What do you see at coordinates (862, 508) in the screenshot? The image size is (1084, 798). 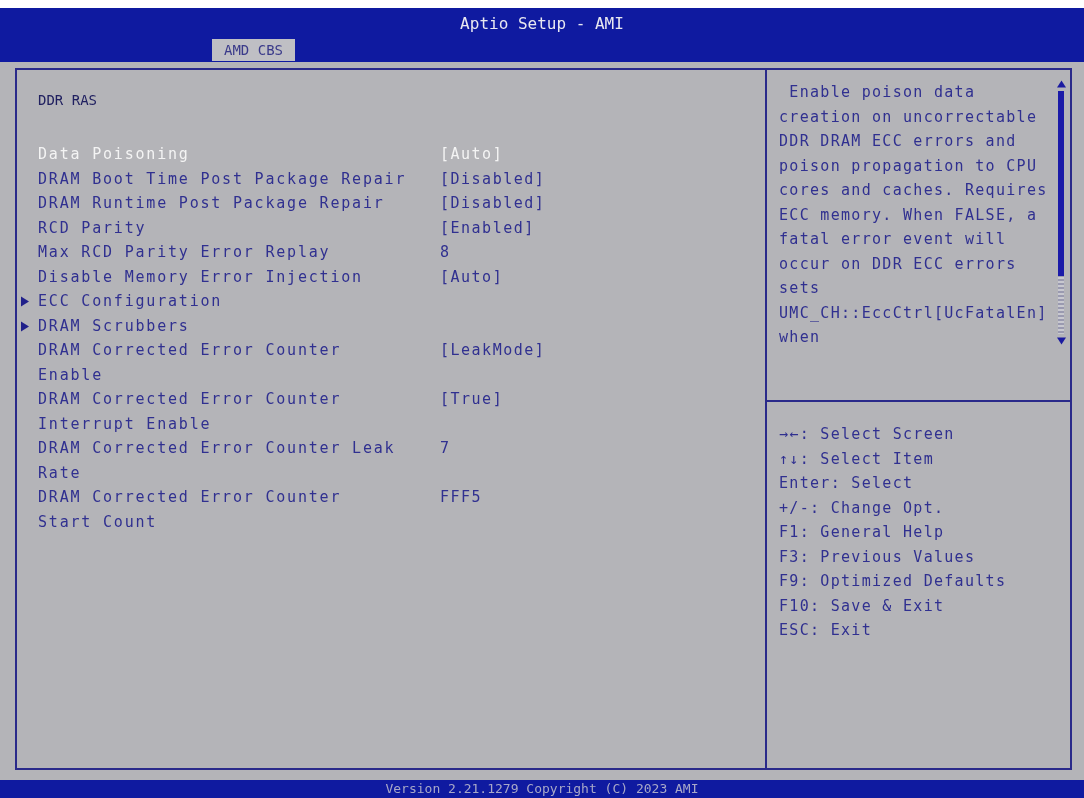 I see `key-help-line: +/-: Change Opt.` at bounding box center [862, 508].